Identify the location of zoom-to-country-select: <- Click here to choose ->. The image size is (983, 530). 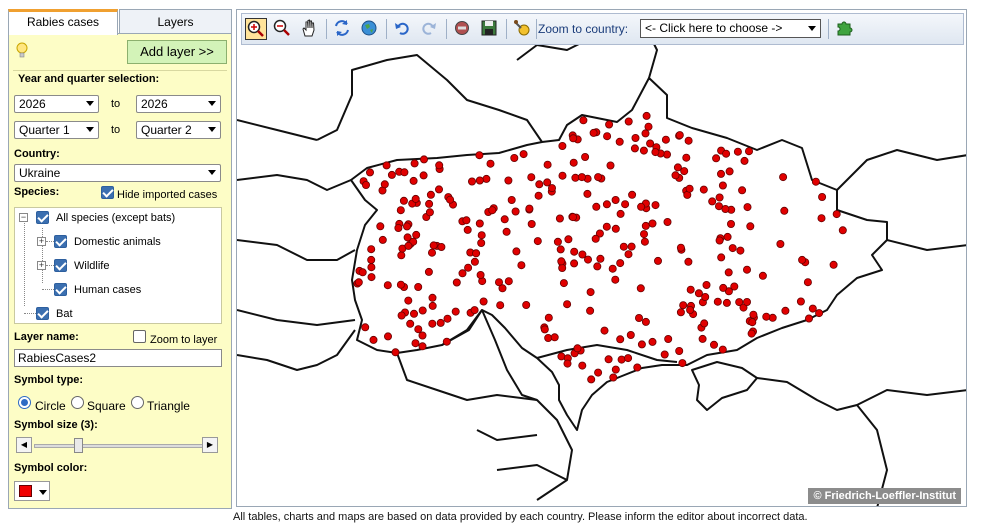
(730, 28).